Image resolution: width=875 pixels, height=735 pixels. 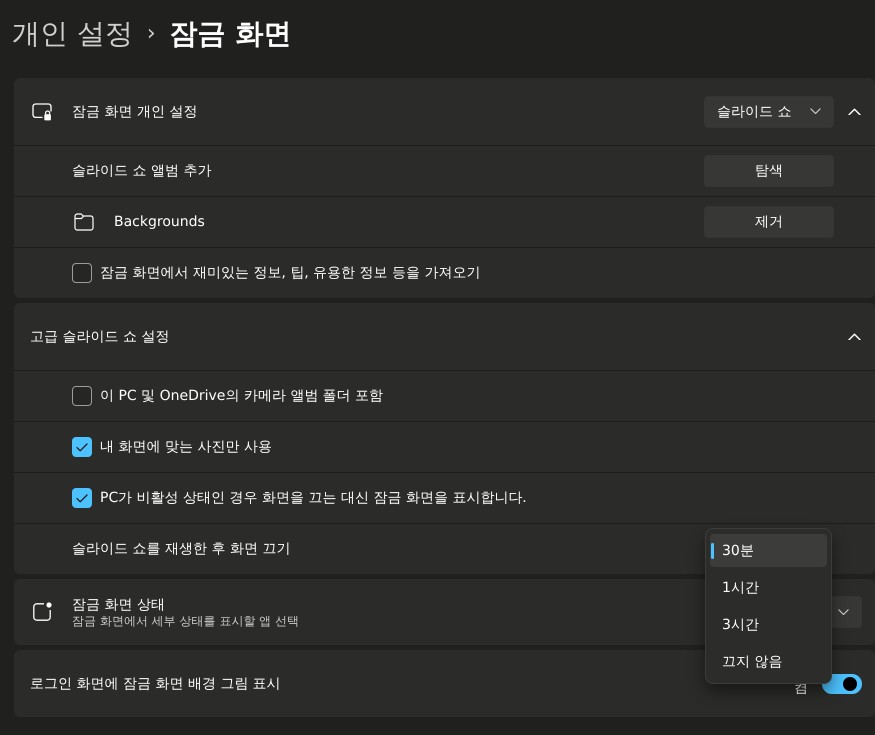 What do you see at coordinates (768, 550) in the screenshot?
I see `menu-item: 30분` at bounding box center [768, 550].